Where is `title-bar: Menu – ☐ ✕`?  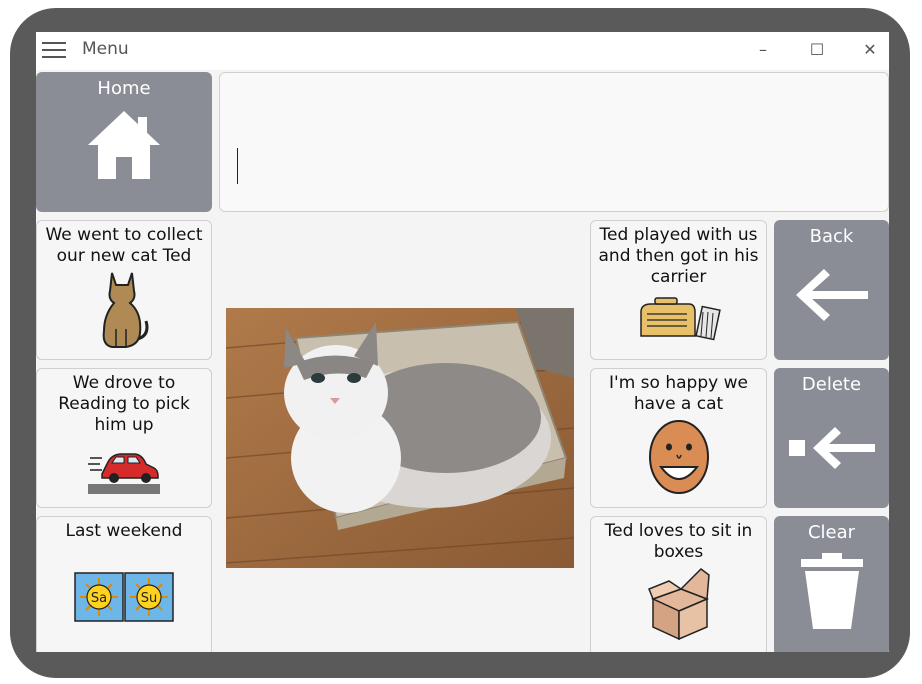
title-bar: Menu – ☐ ✕ is located at coordinates (462, 51).